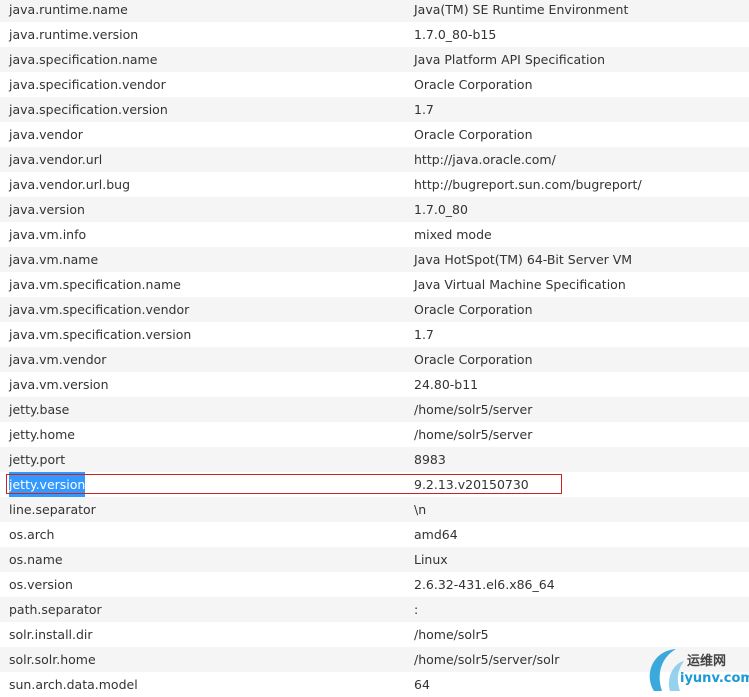 The height and width of the screenshot is (697, 749). Describe the element at coordinates (100, 334) in the screenshot. I see `property-key: java.vm.specification.version` at that location.